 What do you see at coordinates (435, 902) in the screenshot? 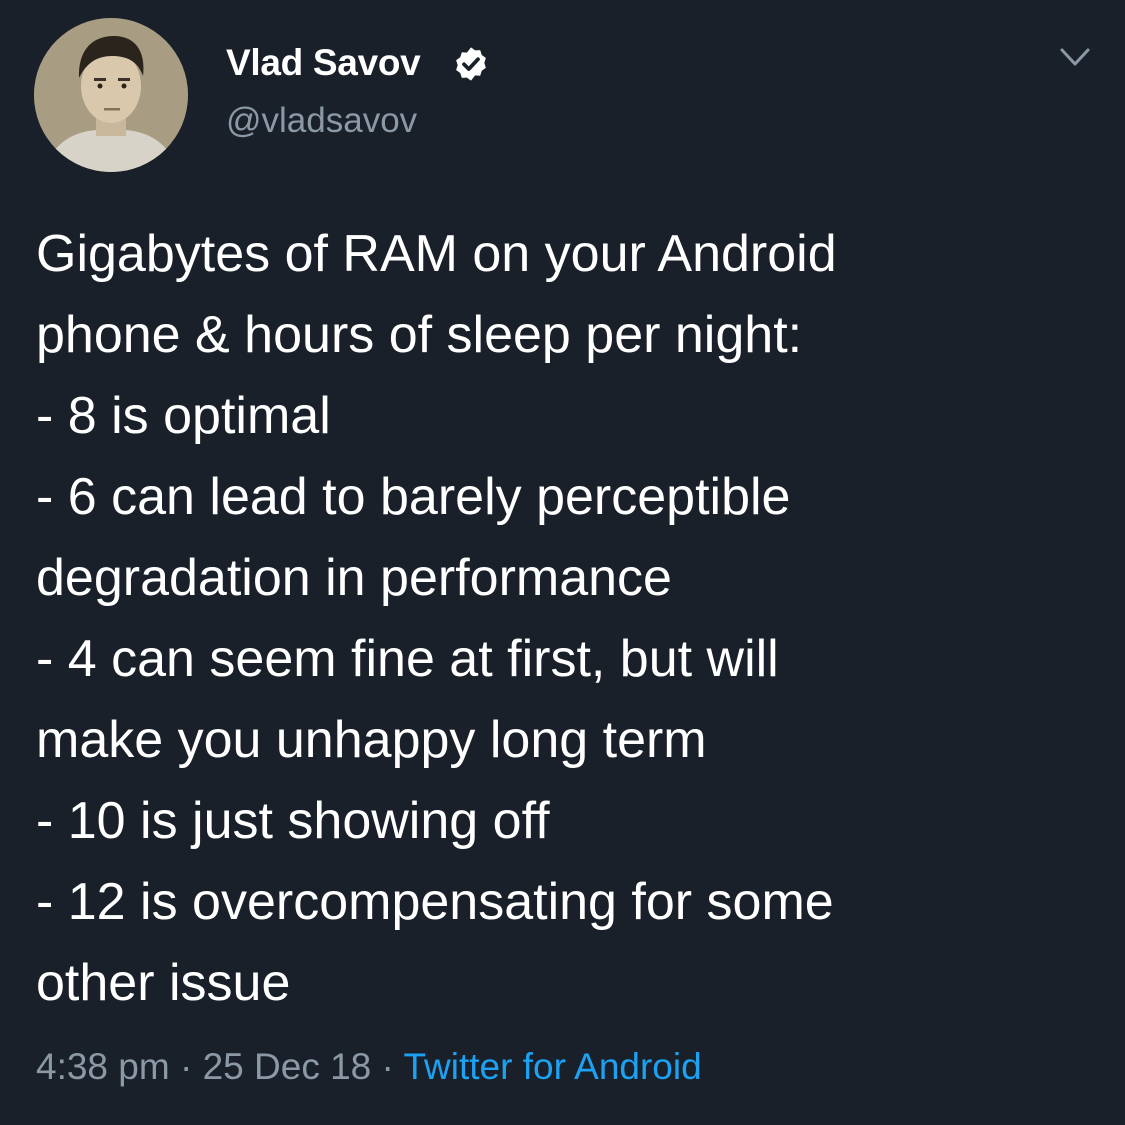
I see `tweet-text-line: - 12 is overcompensating for some` at bounding box center [435, 902].